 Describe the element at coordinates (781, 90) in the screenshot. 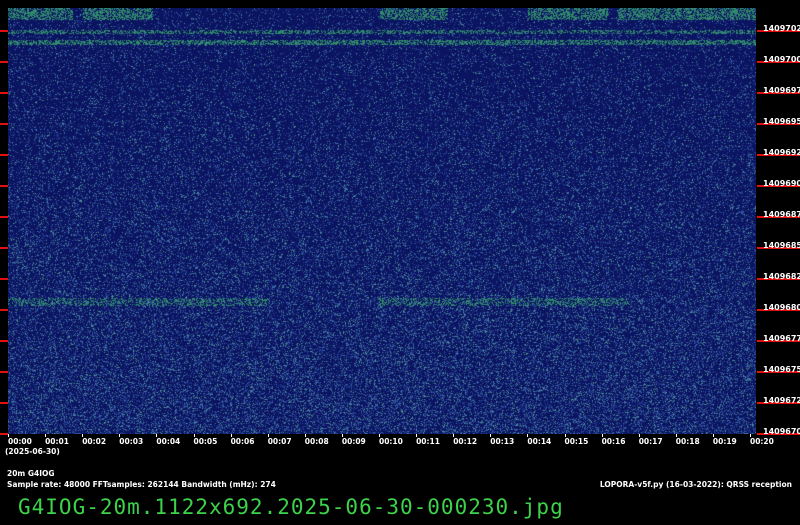

I see `freq-label: 14096975` at that location.